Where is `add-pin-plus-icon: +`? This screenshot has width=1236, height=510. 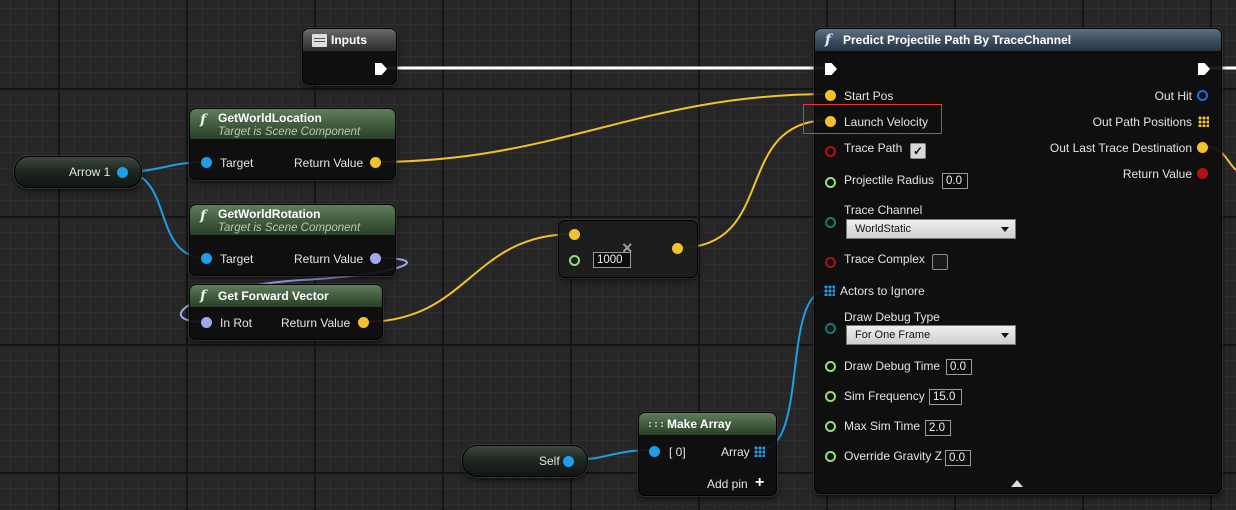
add-pin-plus-icon: + is located at coordinates (759, 483).